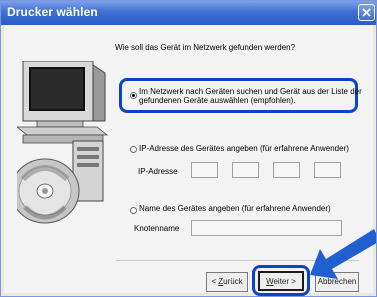 The image size is (377, 297). What do you see at coordinates (133, 210) in the screenshot?
I see `radio-node-name` at bounding box center [133, 210].